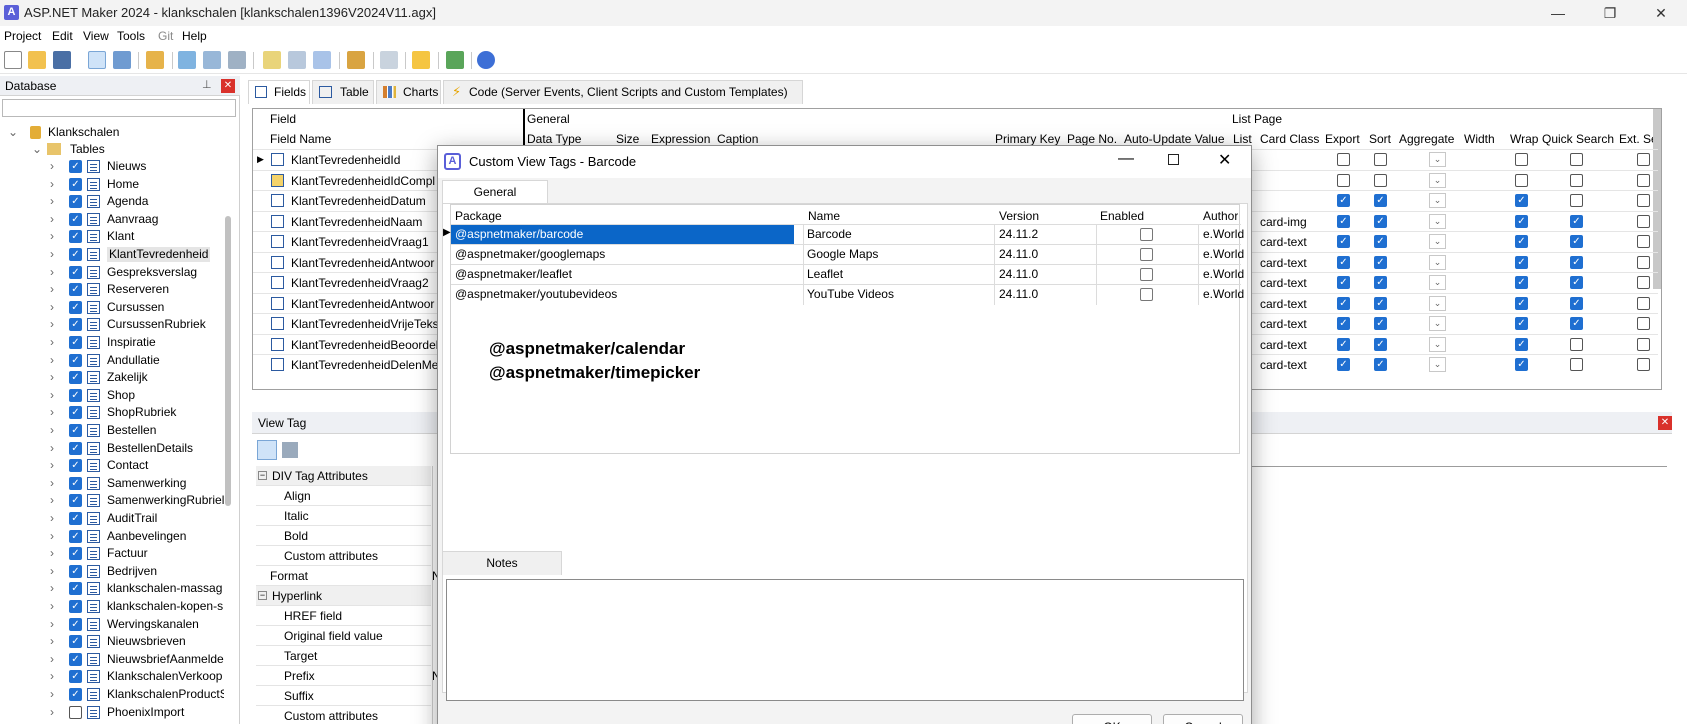 The width and height of the screenshot is (1687, 724). I want to click on close-icon: ✕, so click(1661, 13).